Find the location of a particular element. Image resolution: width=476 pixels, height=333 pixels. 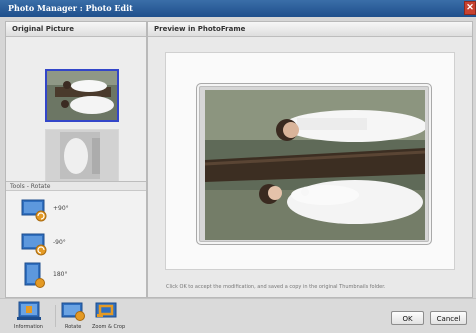

tab-zoom-crop-label: Zoom & Crop is located at coordinates (109, 327).